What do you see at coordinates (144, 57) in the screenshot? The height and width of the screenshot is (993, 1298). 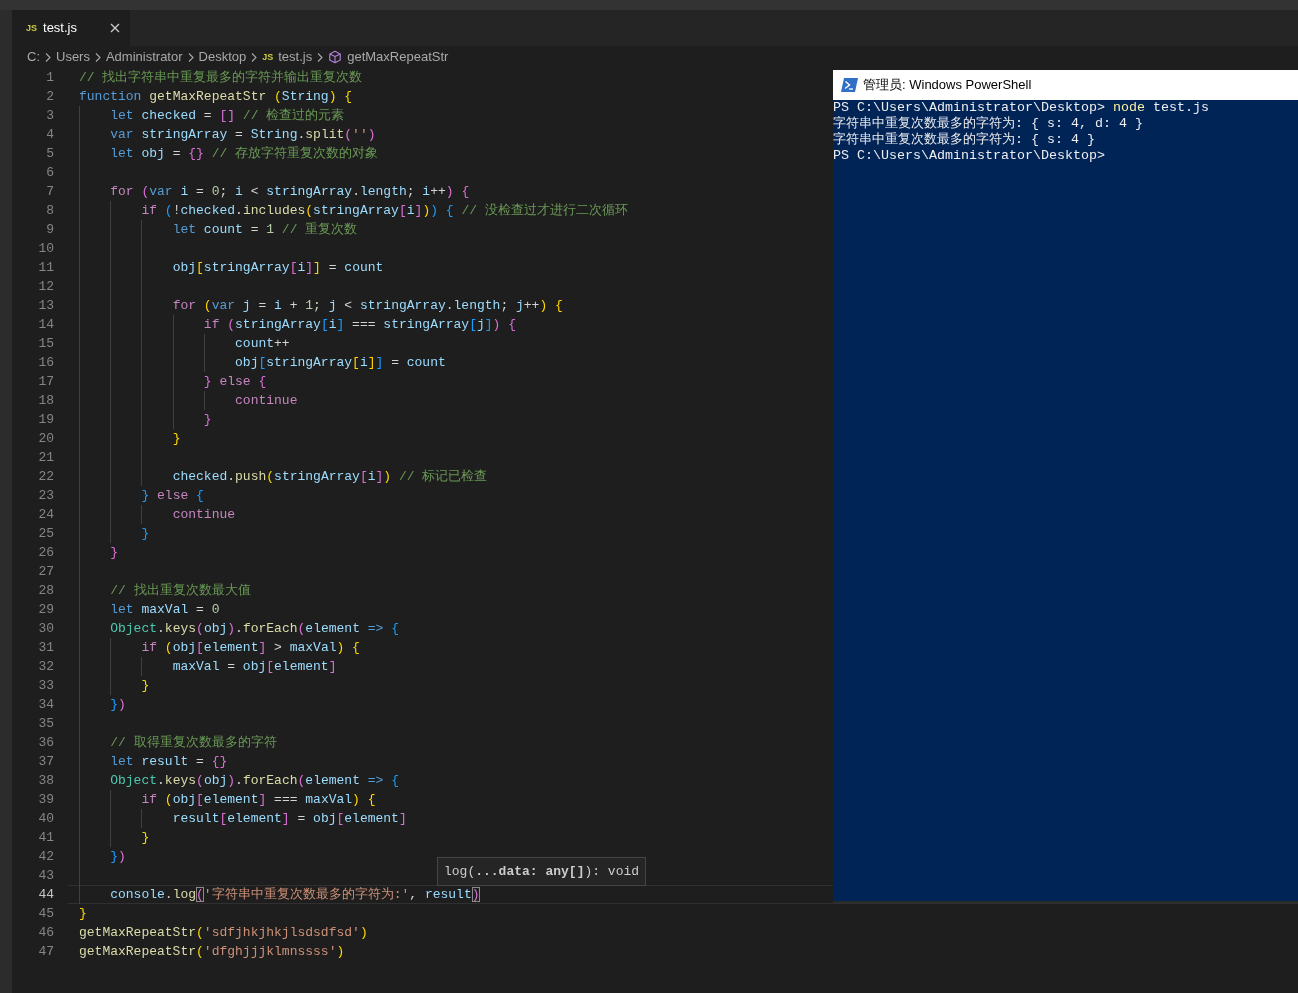 I see `breadcrumb-item: Administrator` at bounding box center [144, 57].